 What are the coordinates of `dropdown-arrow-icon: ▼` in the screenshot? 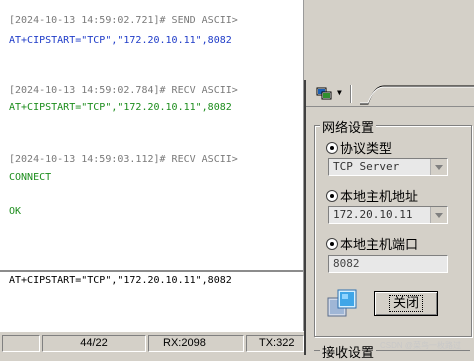 It's located at (339, 92).